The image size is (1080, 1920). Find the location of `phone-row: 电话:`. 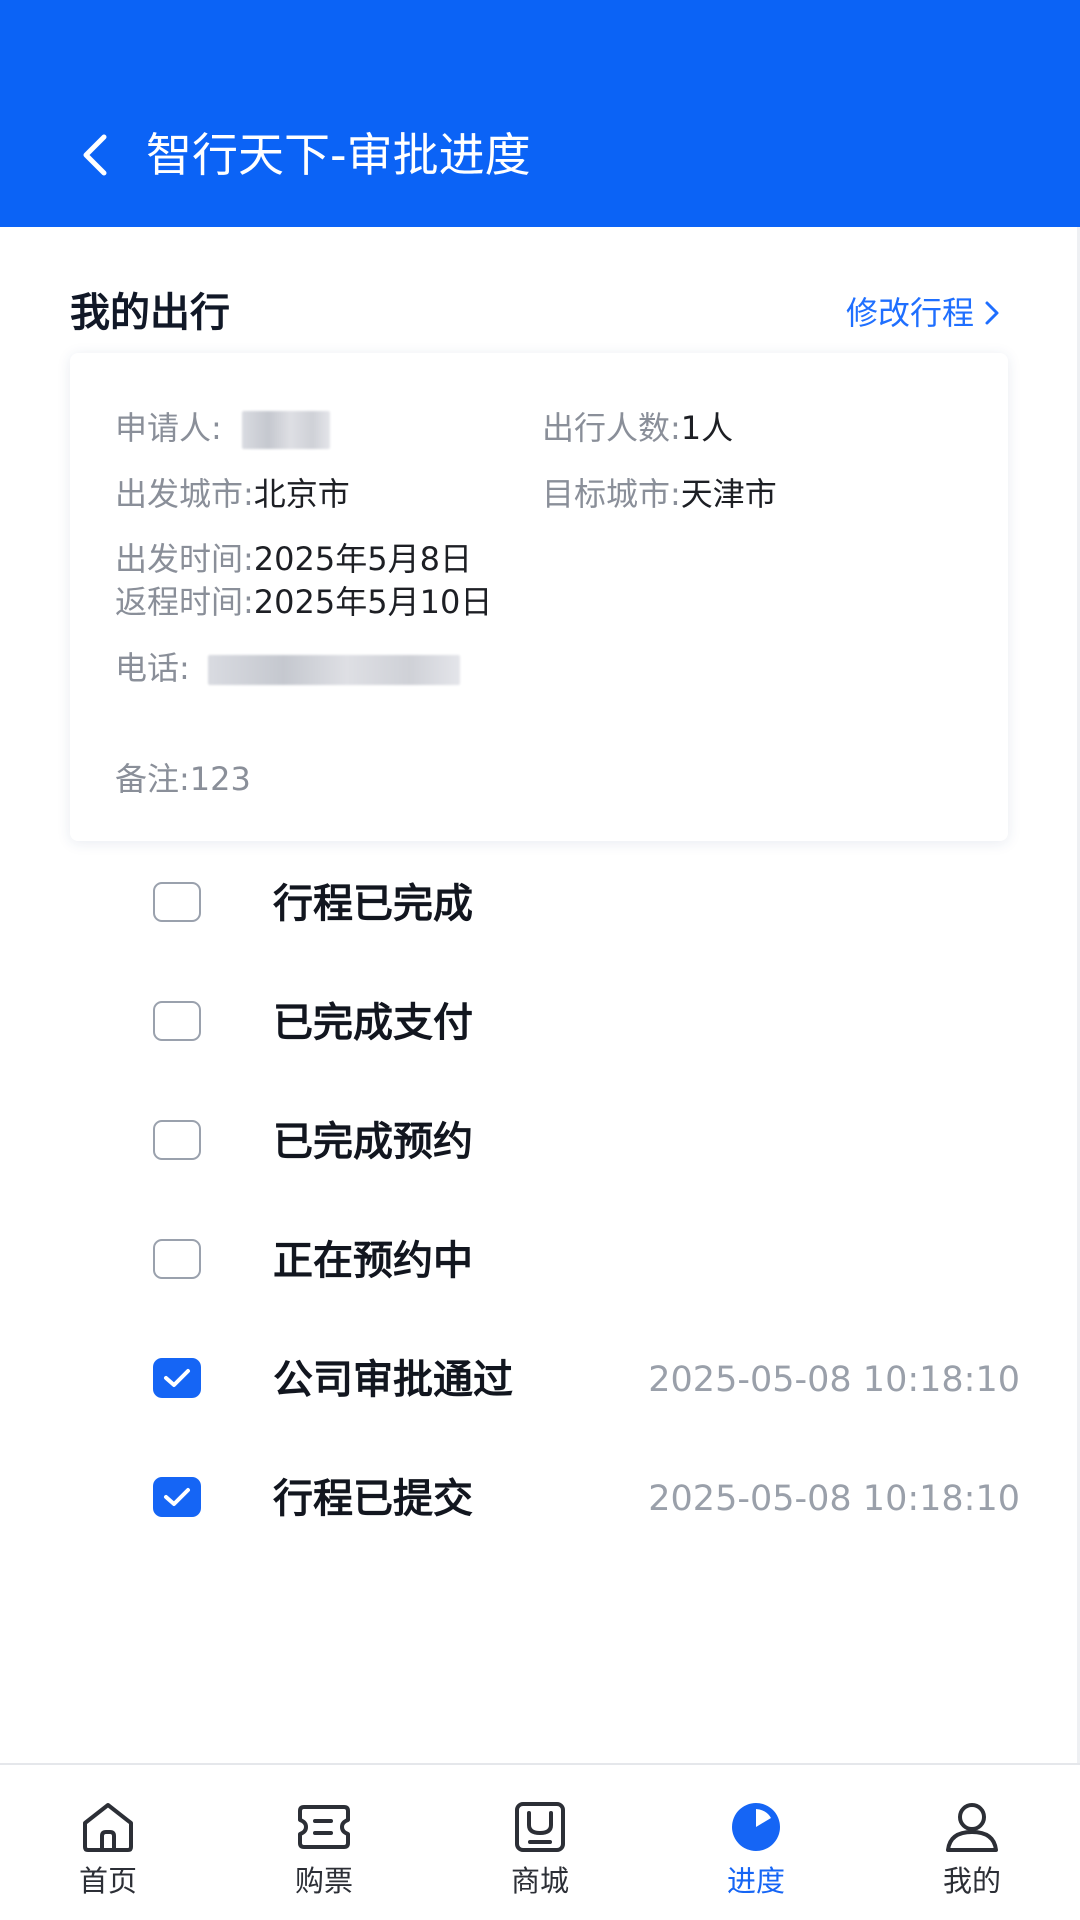

phone-row: 电话: is located at coordinates (287, 668).